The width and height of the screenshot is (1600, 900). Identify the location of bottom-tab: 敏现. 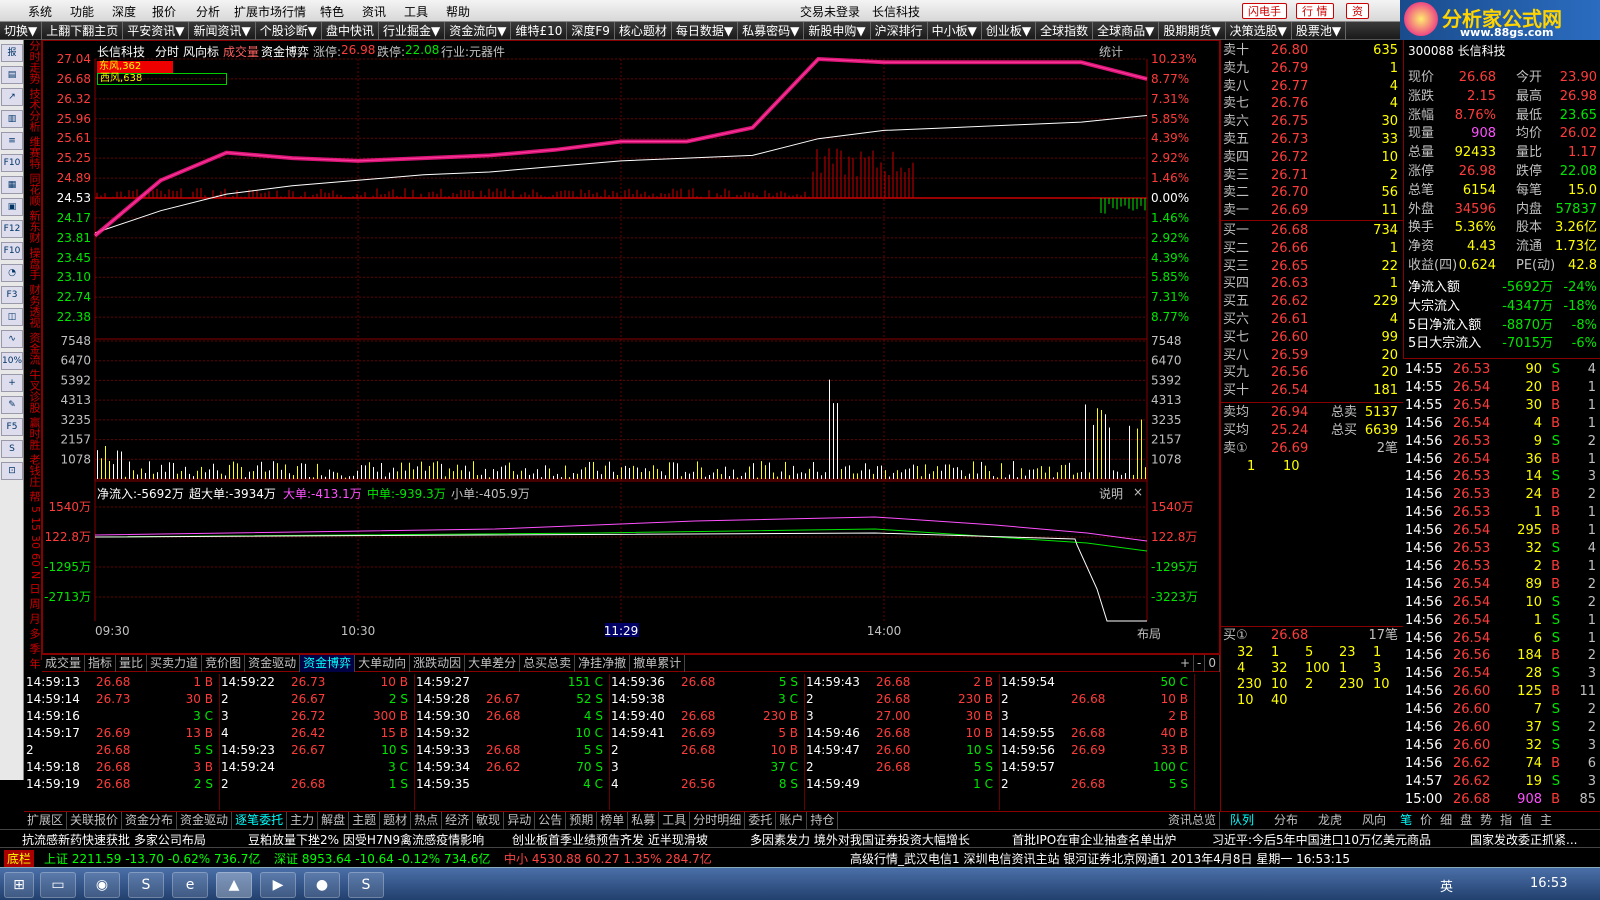
(489, 820).